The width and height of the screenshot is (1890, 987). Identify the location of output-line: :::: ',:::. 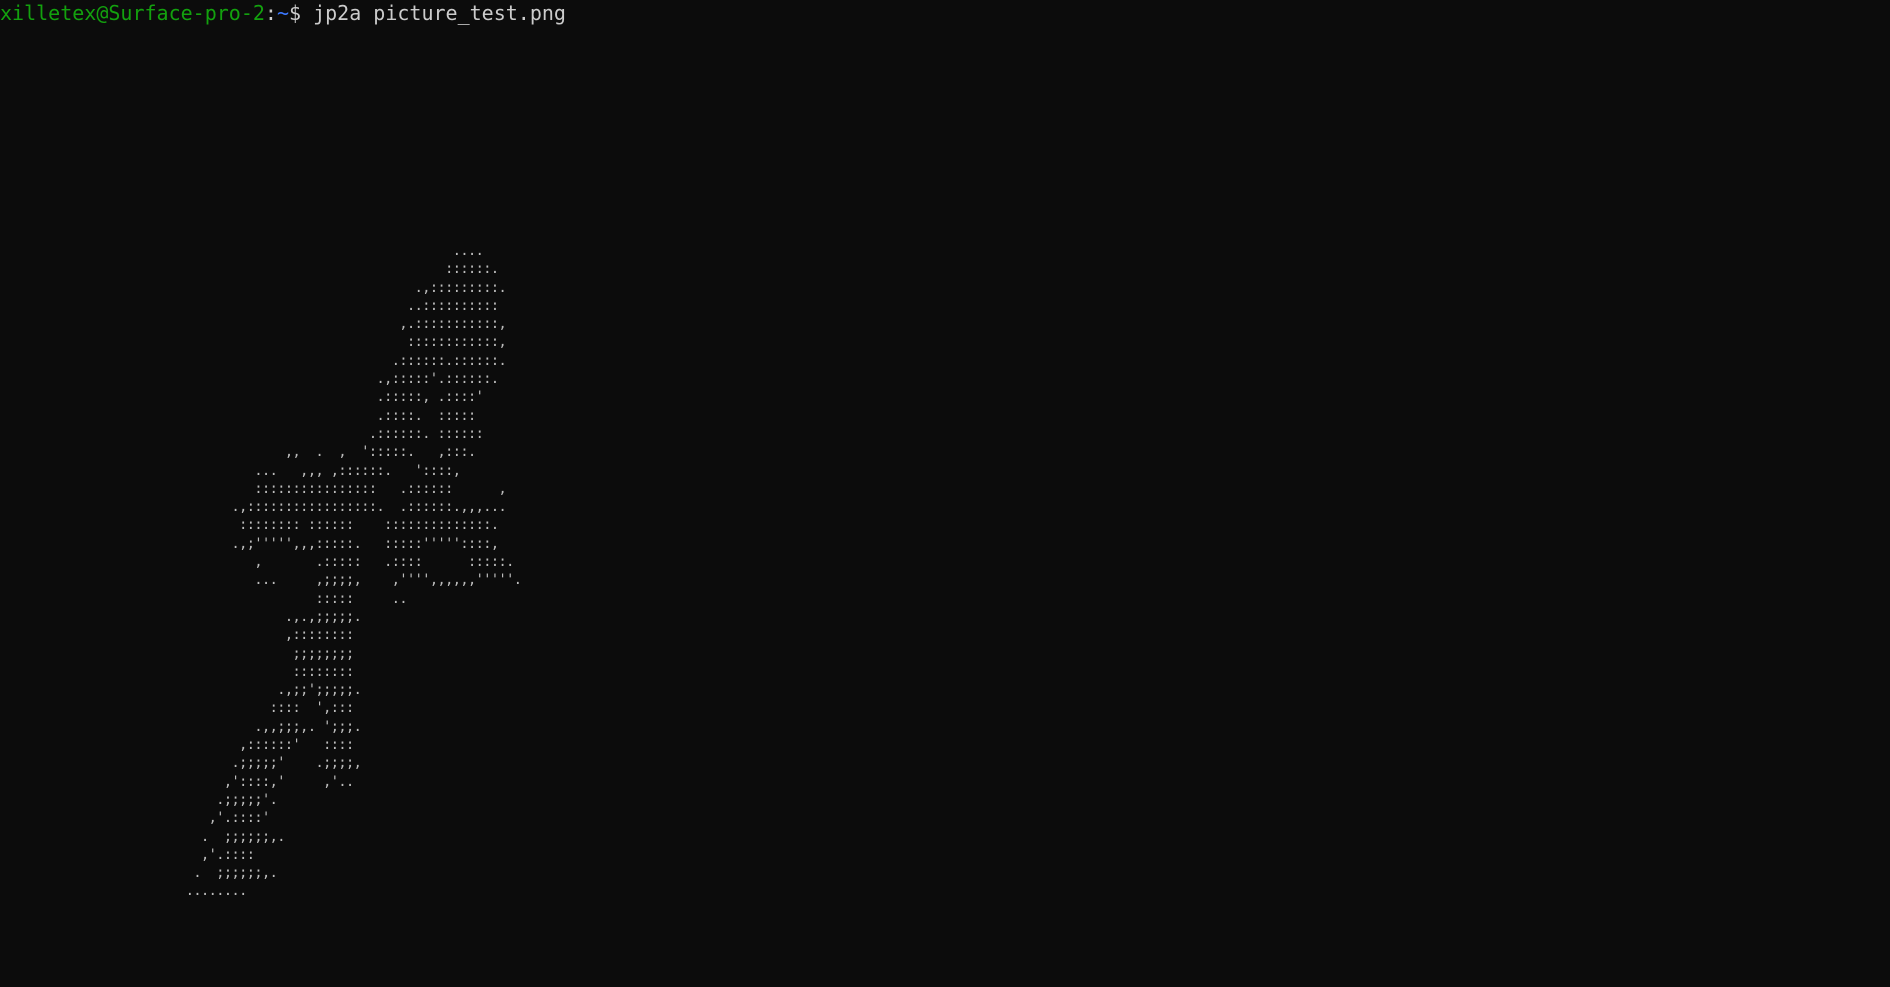
(266, 708).